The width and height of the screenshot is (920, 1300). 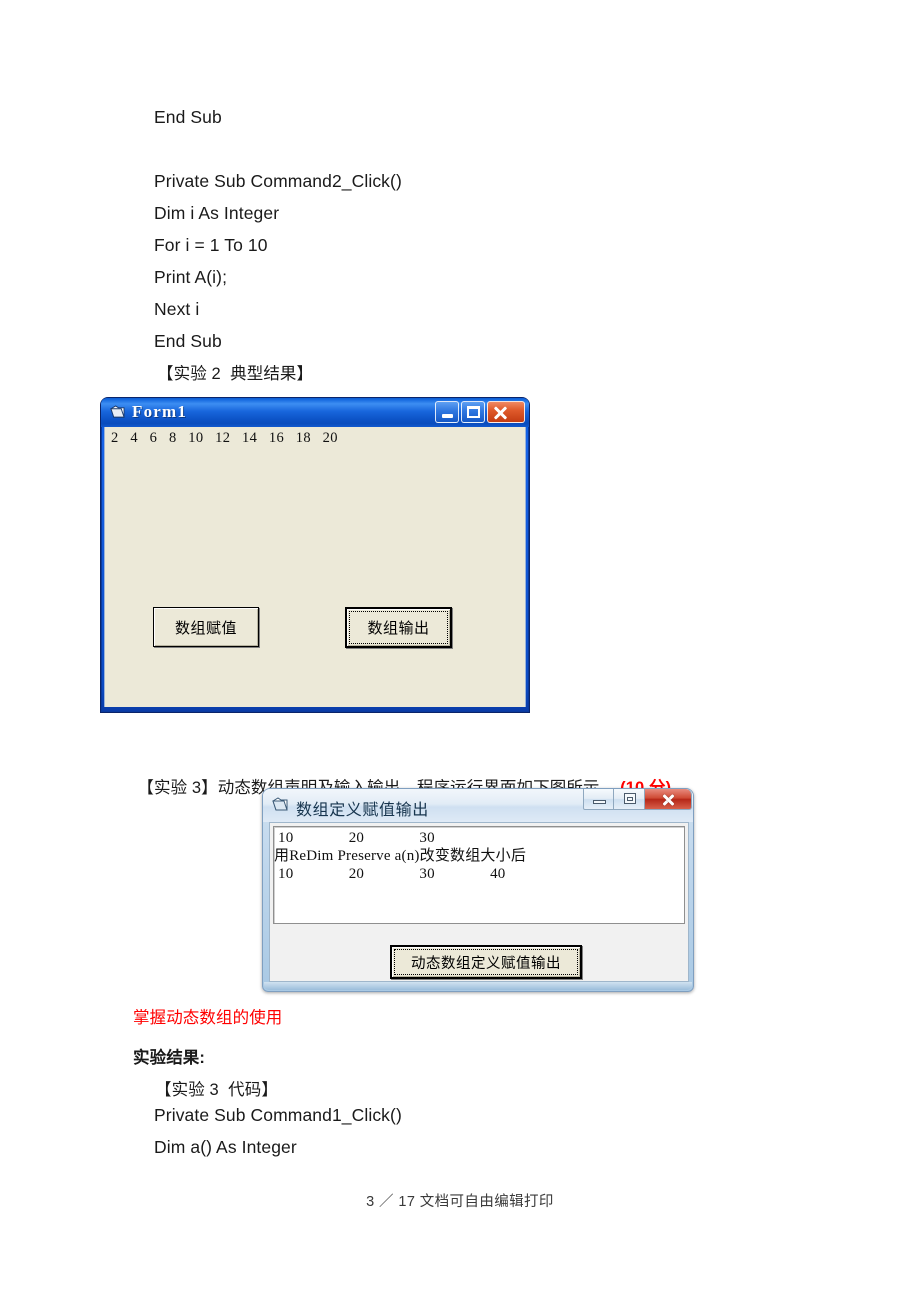 I want to click on code-line-for-i: For i = 1 To 10, so click(x=211, y=245).